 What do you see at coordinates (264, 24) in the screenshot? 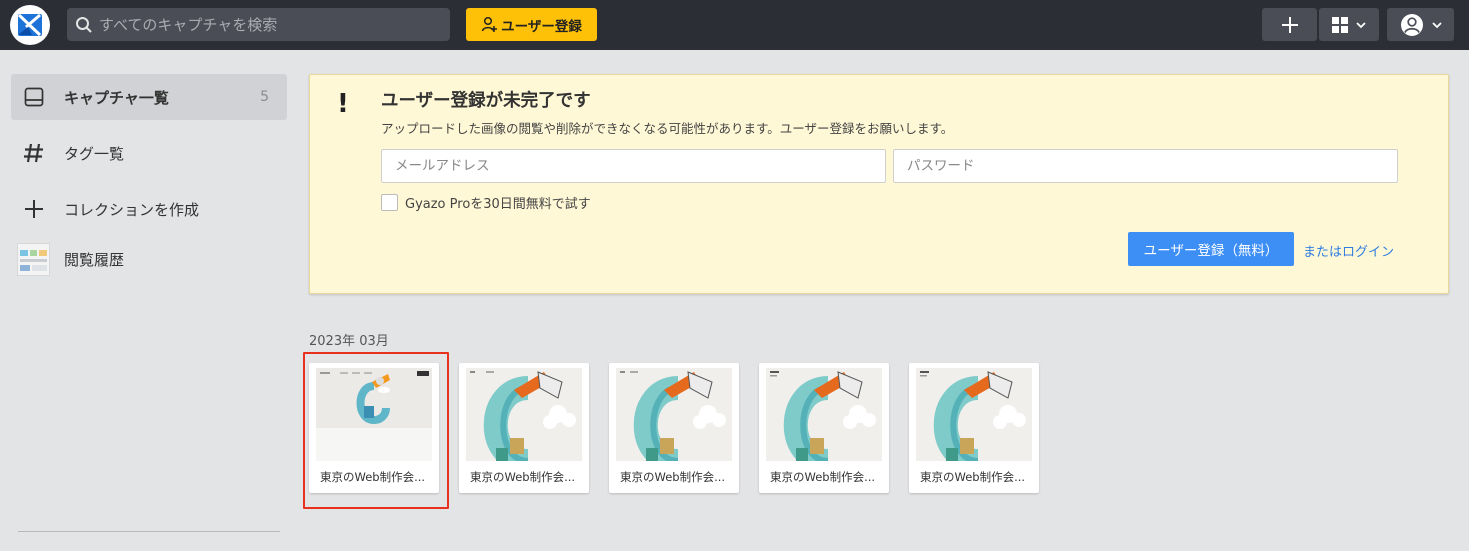
I see `search-input` at bounding box center [264, 24].